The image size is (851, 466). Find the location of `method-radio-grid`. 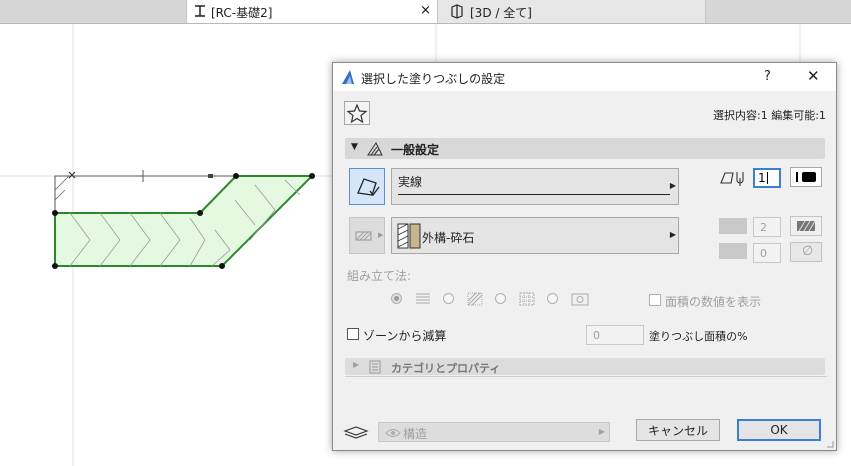

method-radio-grid is located at coordinates (500, 298).